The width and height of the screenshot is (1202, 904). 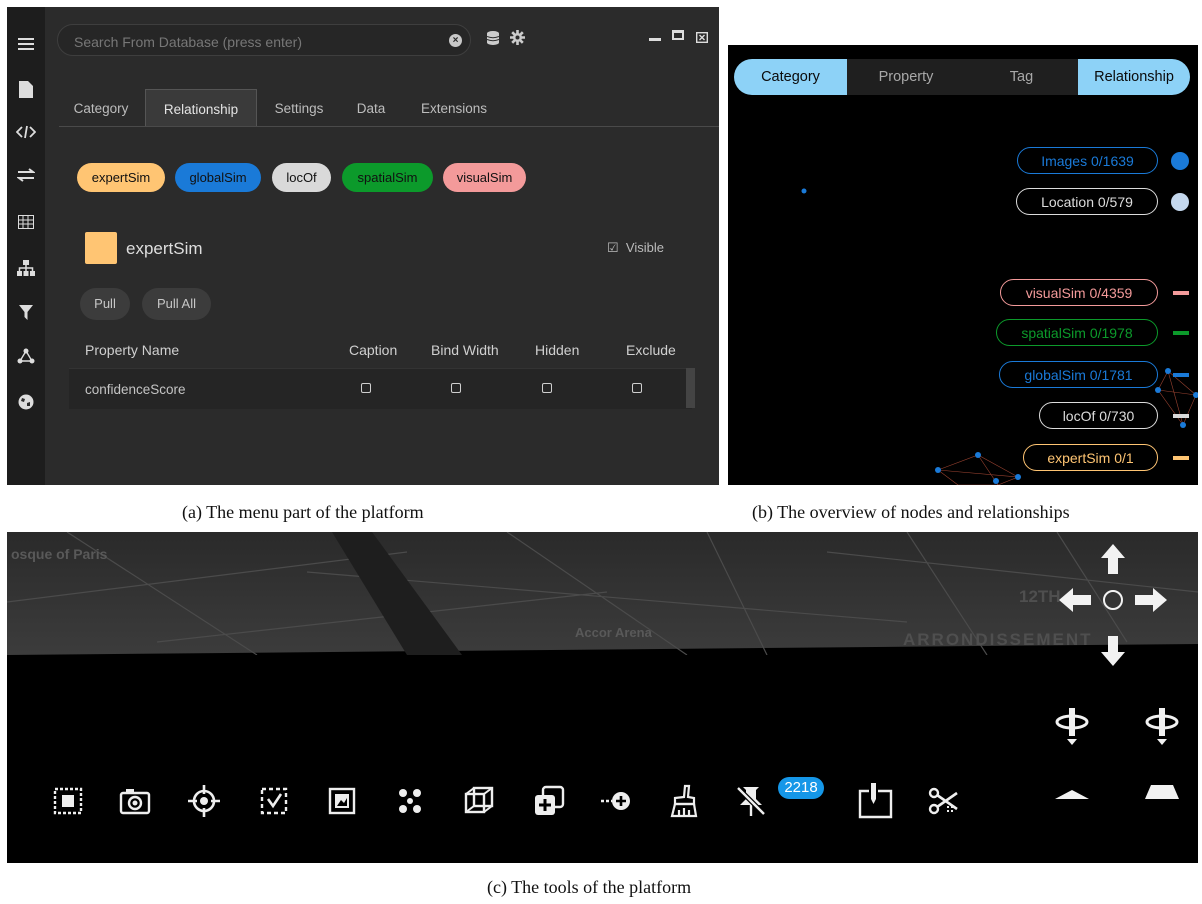 I want to click on pin-off-icon, so click(x=751, y=801).